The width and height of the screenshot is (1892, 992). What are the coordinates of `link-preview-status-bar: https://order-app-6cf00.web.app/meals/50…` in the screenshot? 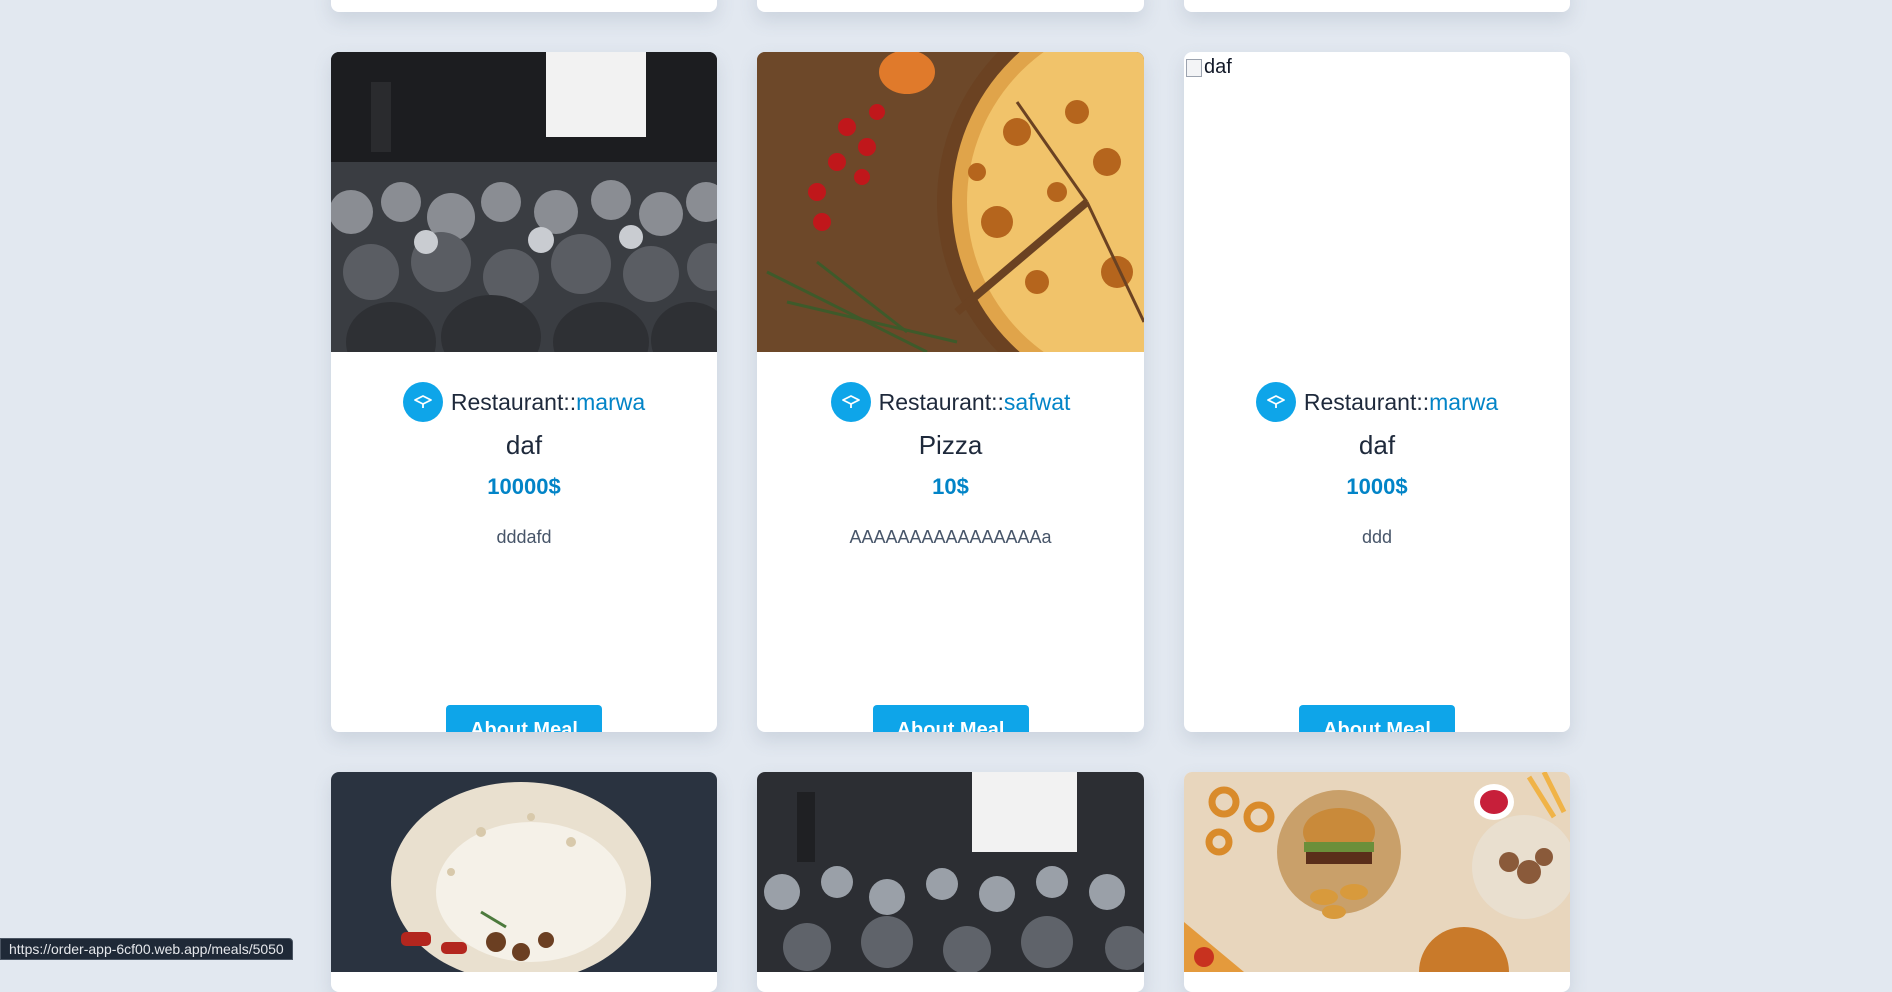 It's located at (146, 949).